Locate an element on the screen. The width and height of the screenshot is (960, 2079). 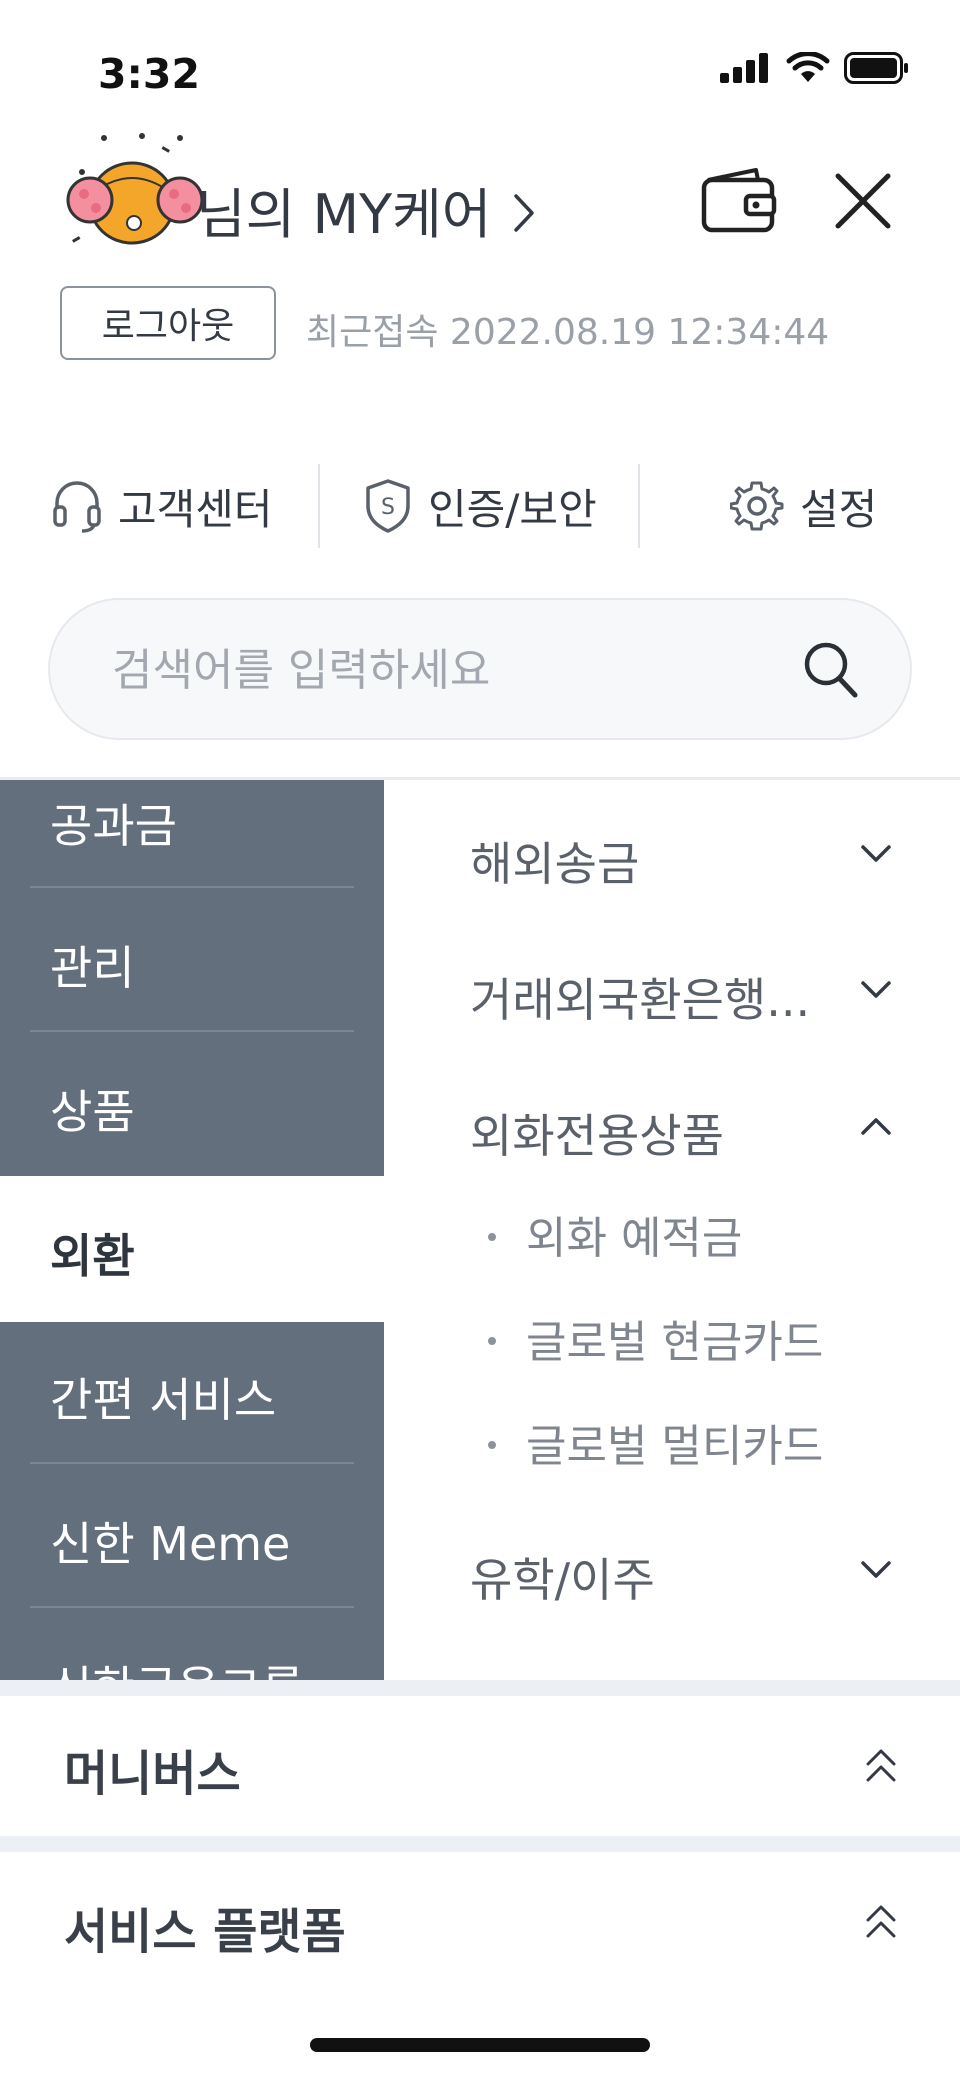
battery-icon is located at coordinates (876, 68).